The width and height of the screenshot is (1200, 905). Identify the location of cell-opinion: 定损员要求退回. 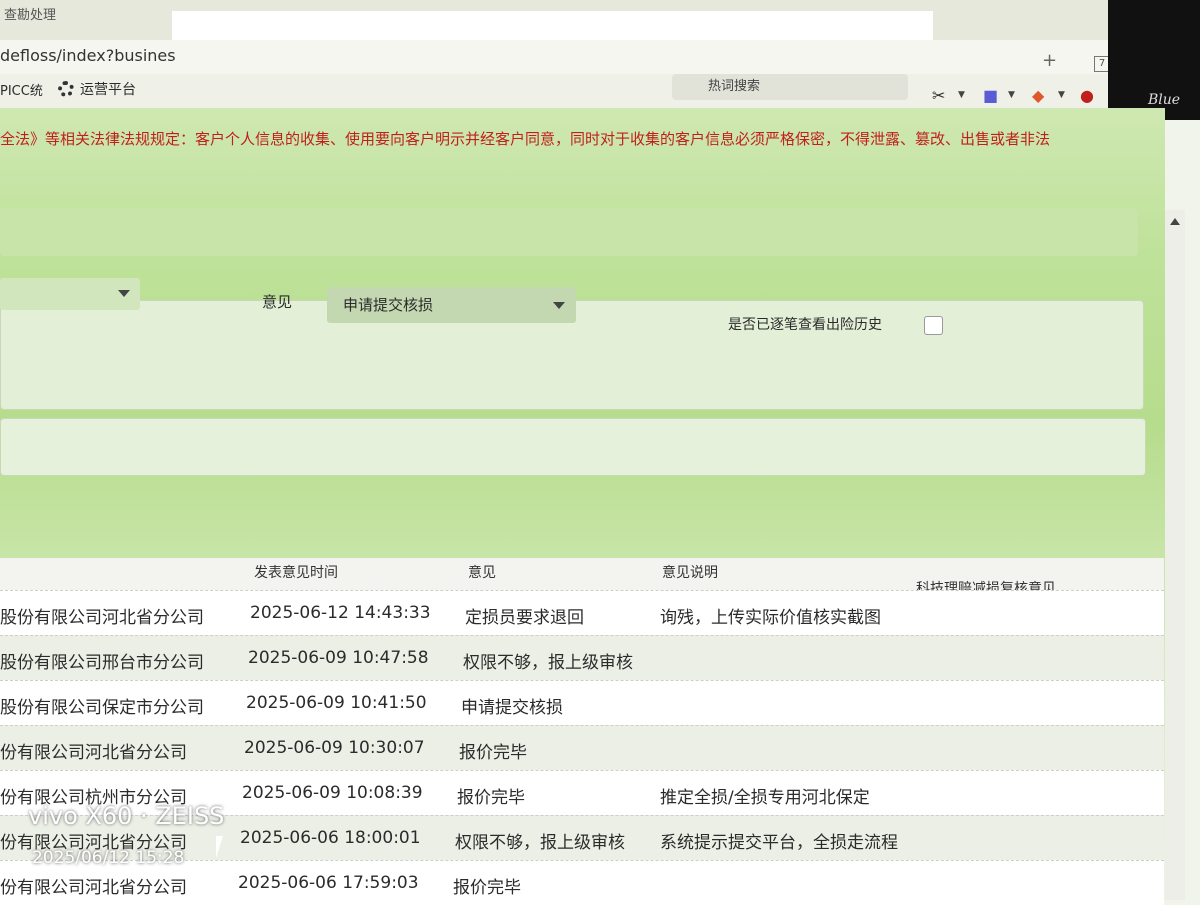
(524, 618).